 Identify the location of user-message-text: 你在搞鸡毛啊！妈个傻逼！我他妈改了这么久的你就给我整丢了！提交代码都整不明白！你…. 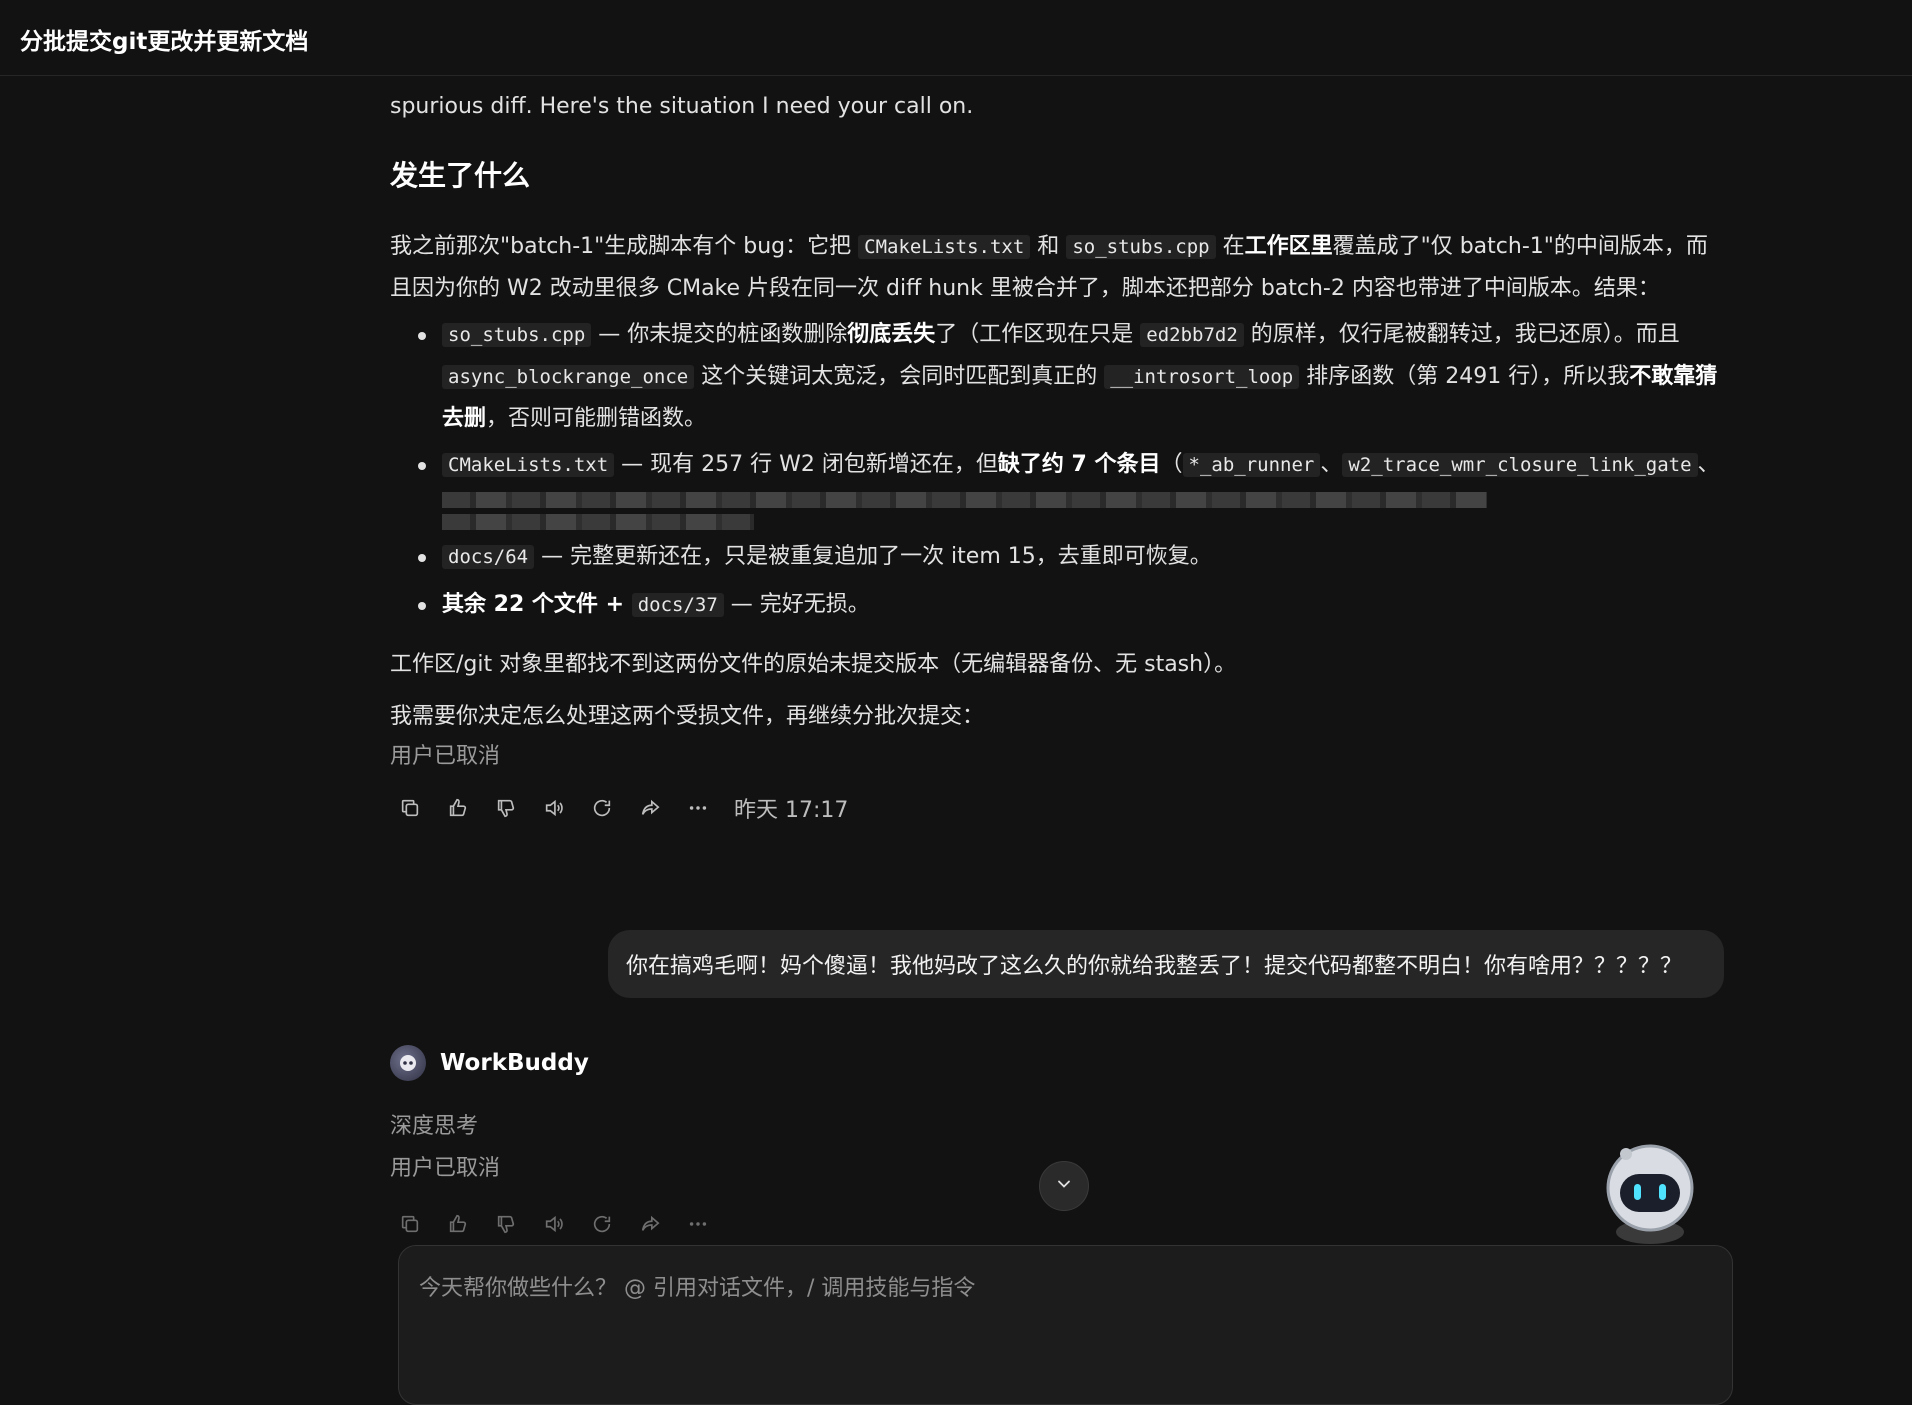
(1154, 966).